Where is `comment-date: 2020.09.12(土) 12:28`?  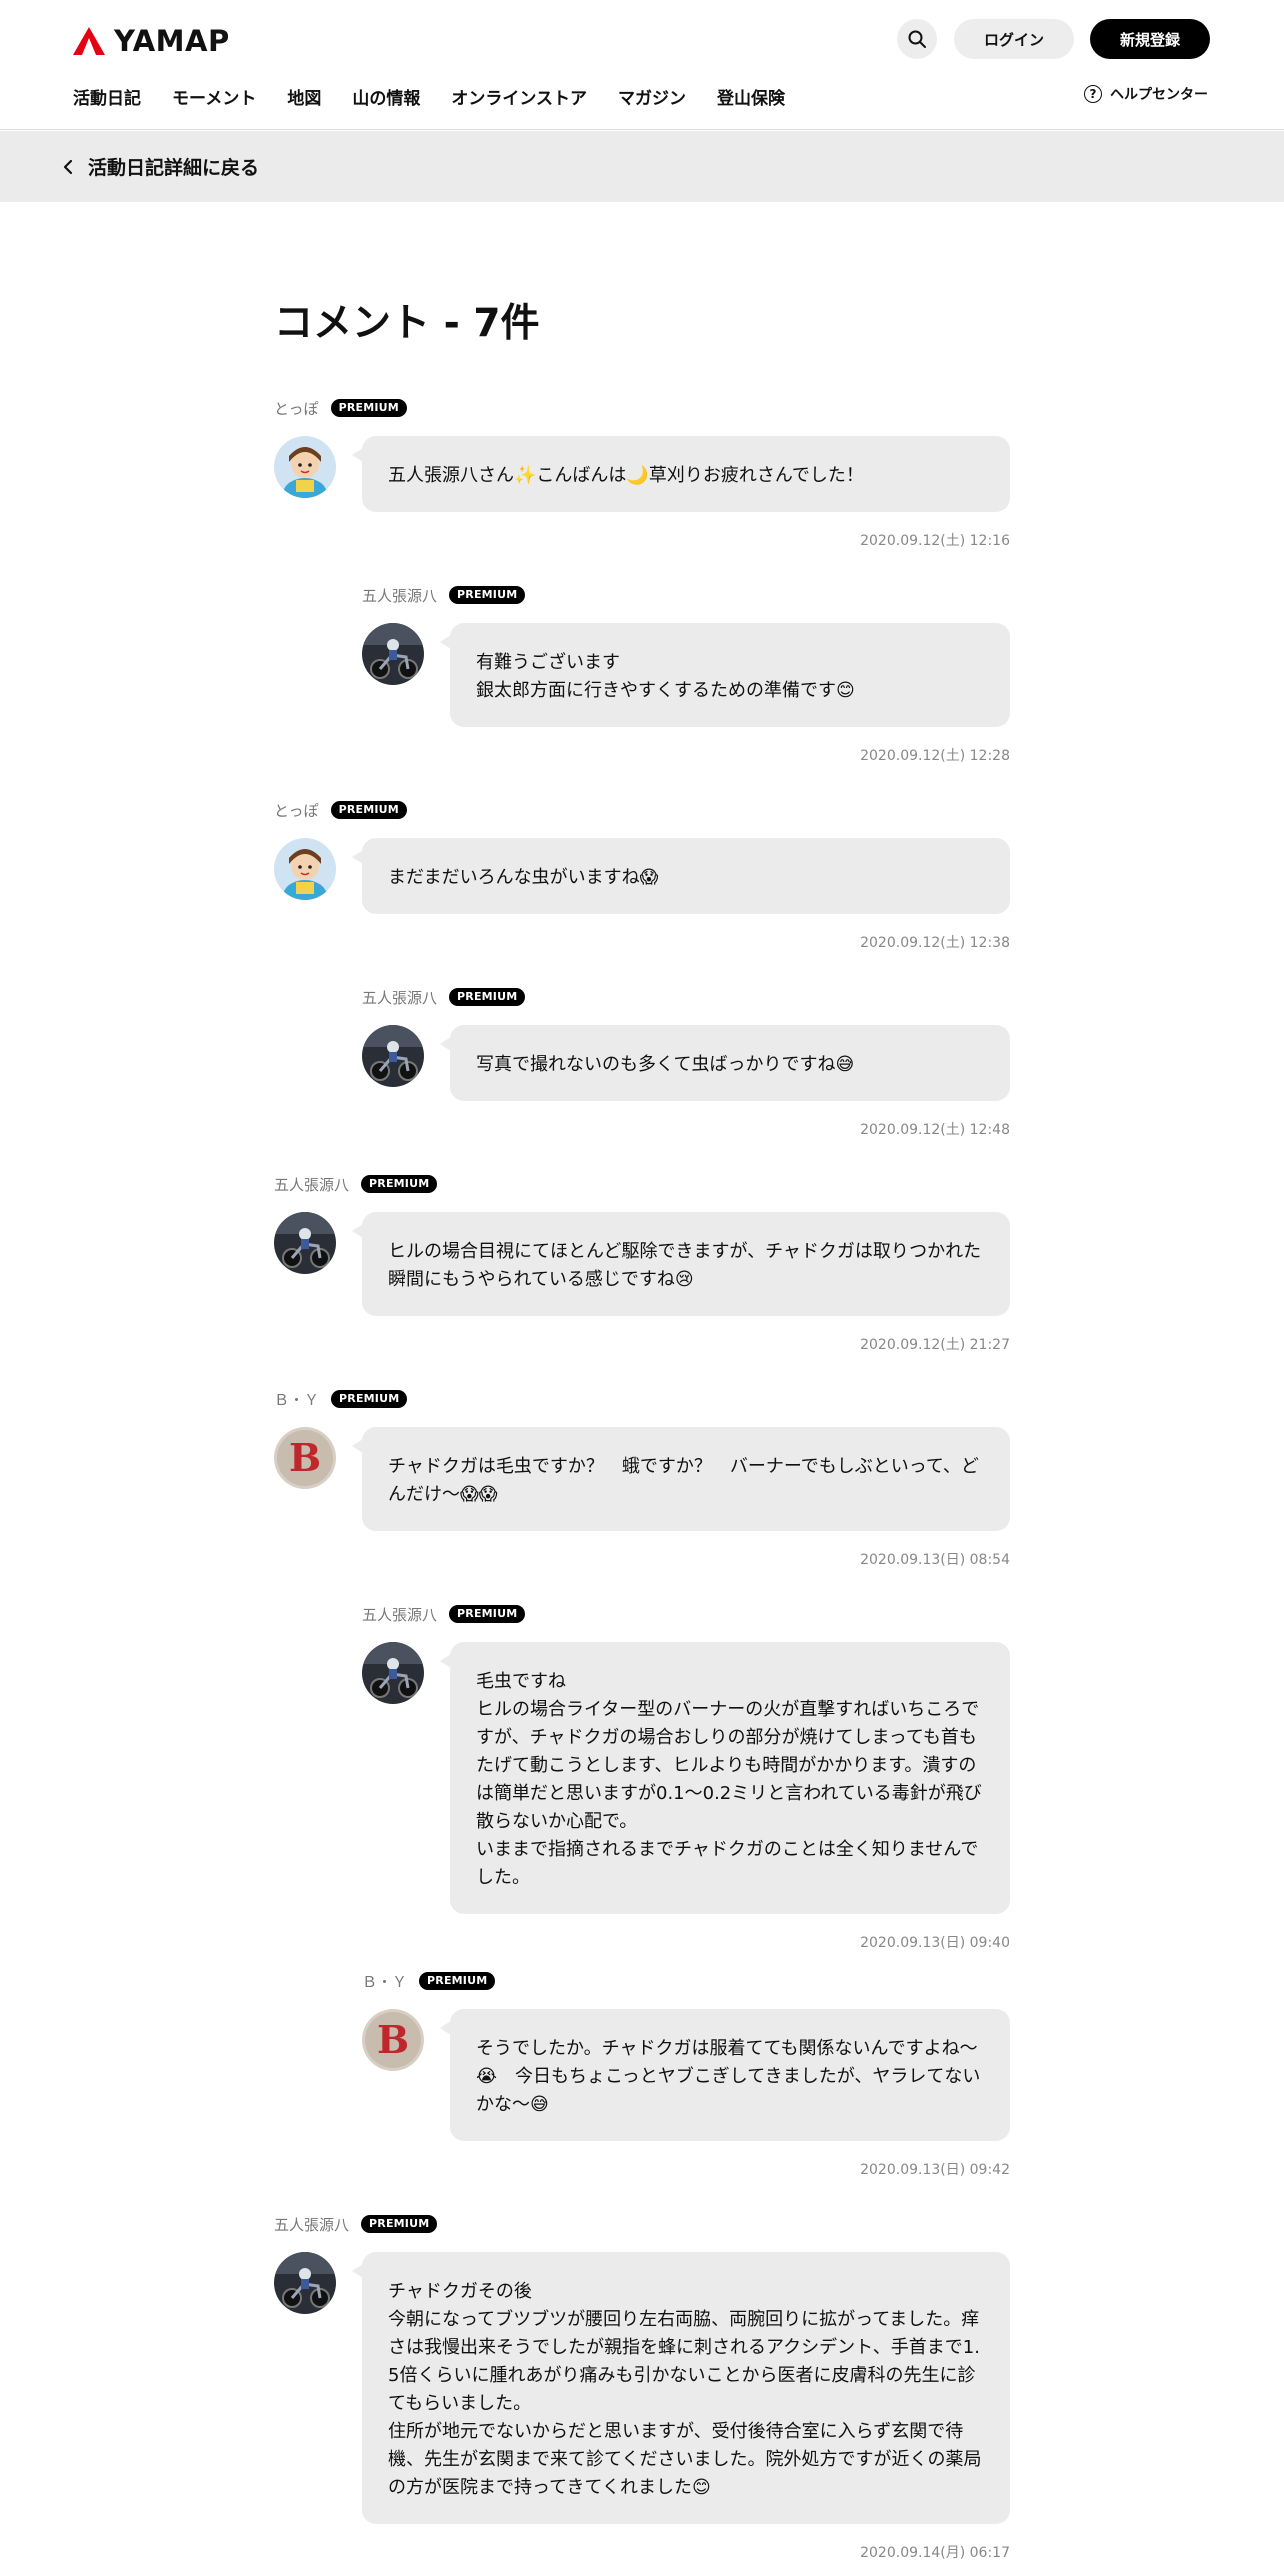 comment-date: 2020.09.12(土) 12:28 is located at coordinates (935, 756).